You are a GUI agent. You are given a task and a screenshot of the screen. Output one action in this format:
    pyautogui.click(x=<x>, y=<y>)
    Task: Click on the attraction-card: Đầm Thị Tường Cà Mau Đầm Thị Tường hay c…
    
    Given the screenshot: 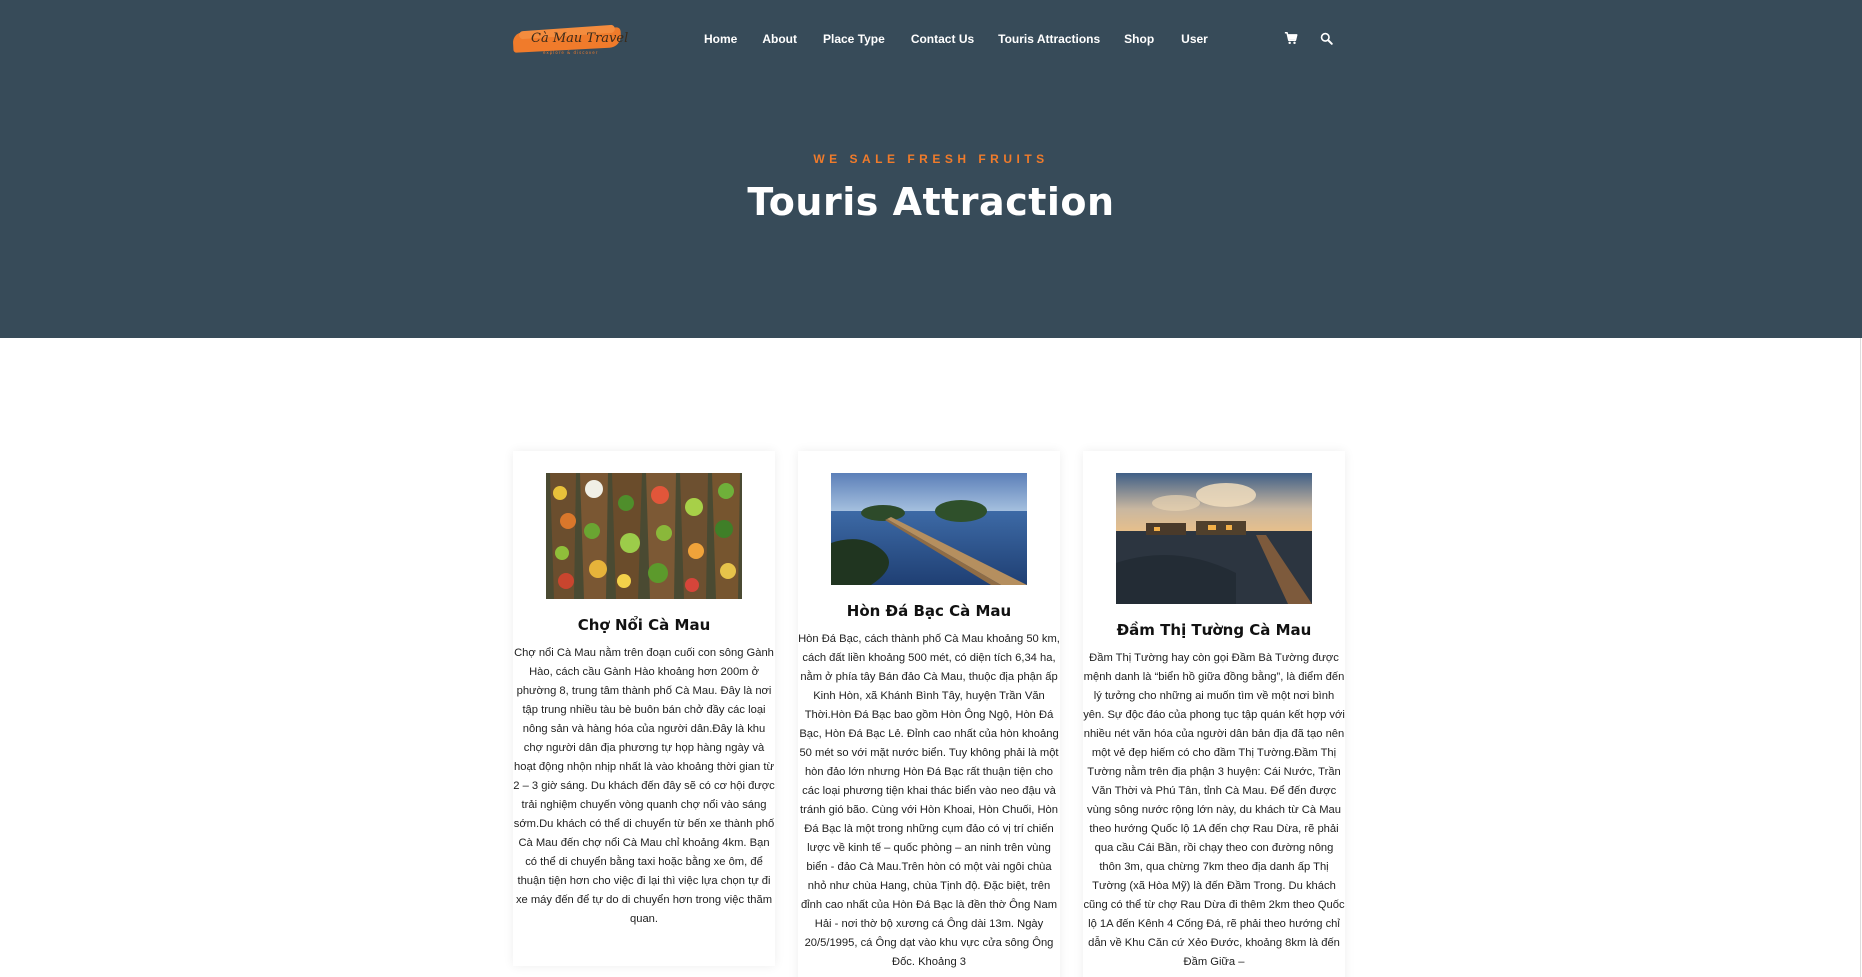 What is the action you would take?
    pyautogui.click(x=1214, y=714)
    